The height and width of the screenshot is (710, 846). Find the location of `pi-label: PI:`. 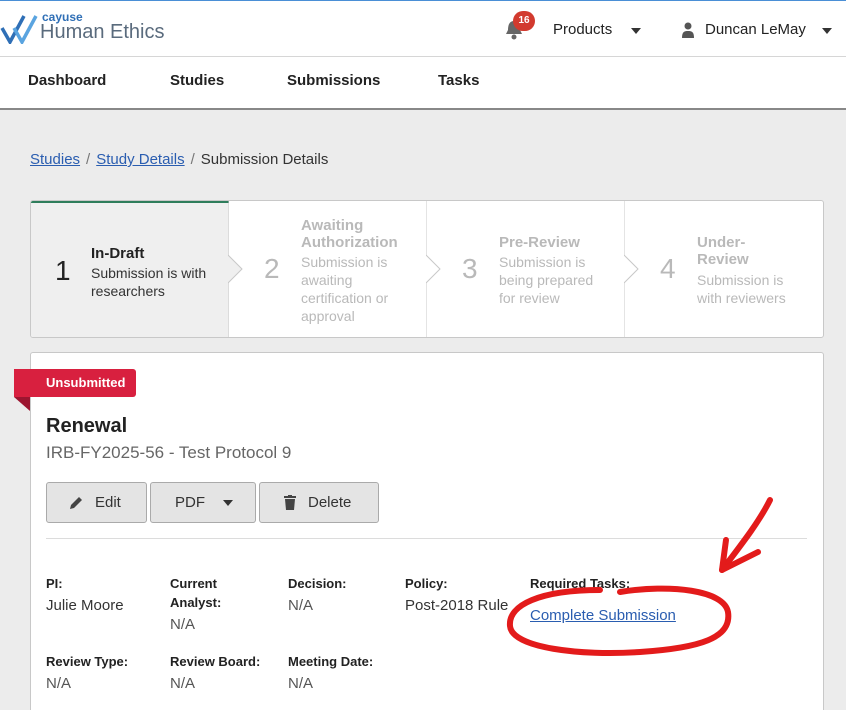

pi-label: PI: is located at coordinates (54, 583).